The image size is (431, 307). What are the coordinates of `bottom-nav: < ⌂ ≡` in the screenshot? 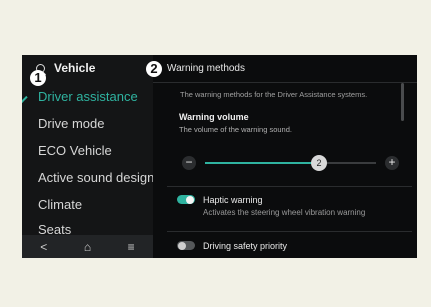 It's located at (87, 246).